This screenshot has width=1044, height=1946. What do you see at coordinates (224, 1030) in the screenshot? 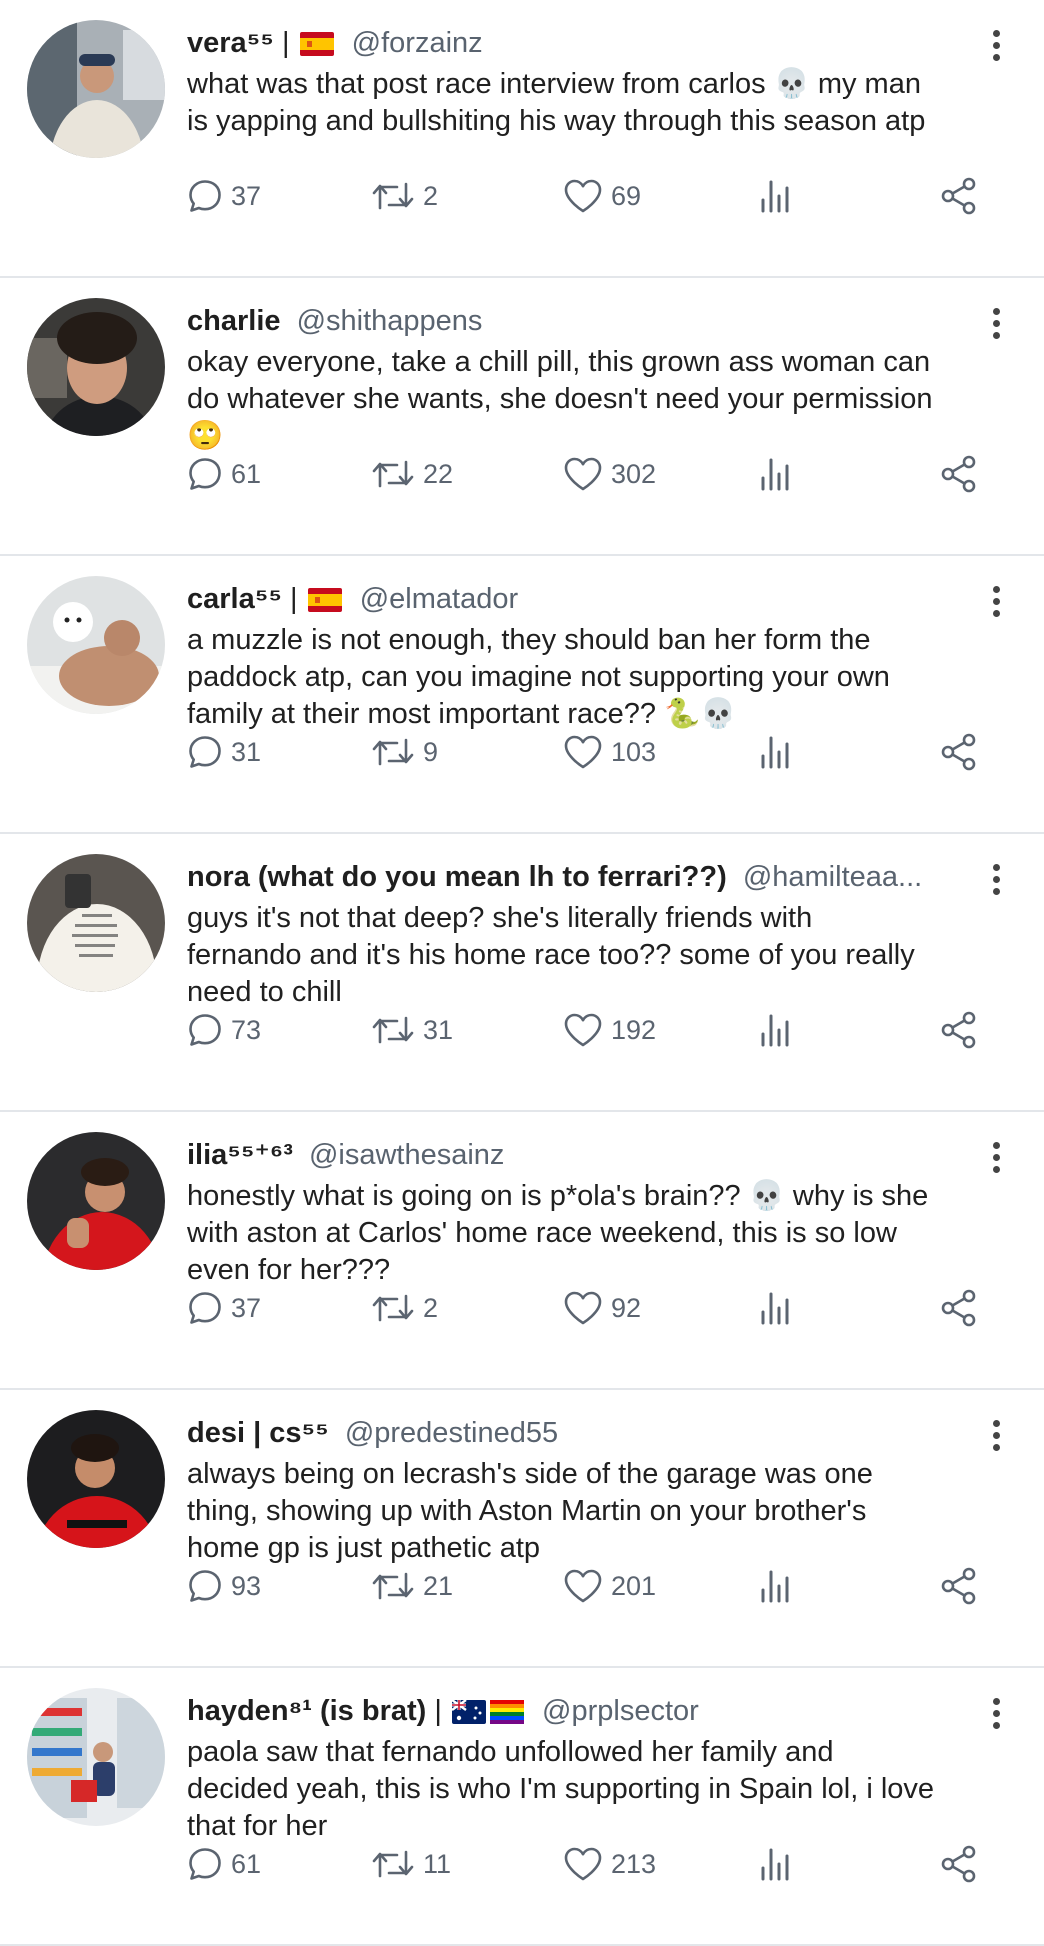
I see `reply-button: 73` at bounding box center [224, 1030].